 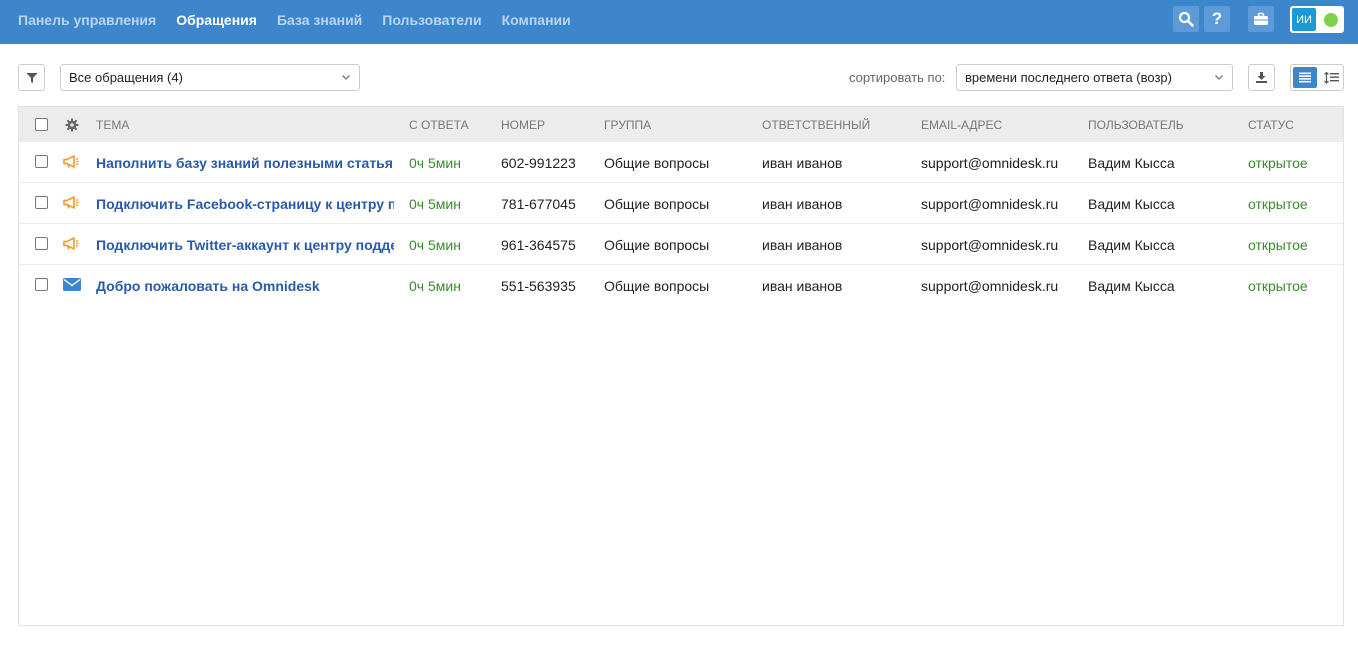 What do you see at coordinates (961, 125) in the screenshot?
I see `column-header-email: EMAIL-АДРЕС` at bounding box center [961, 125].